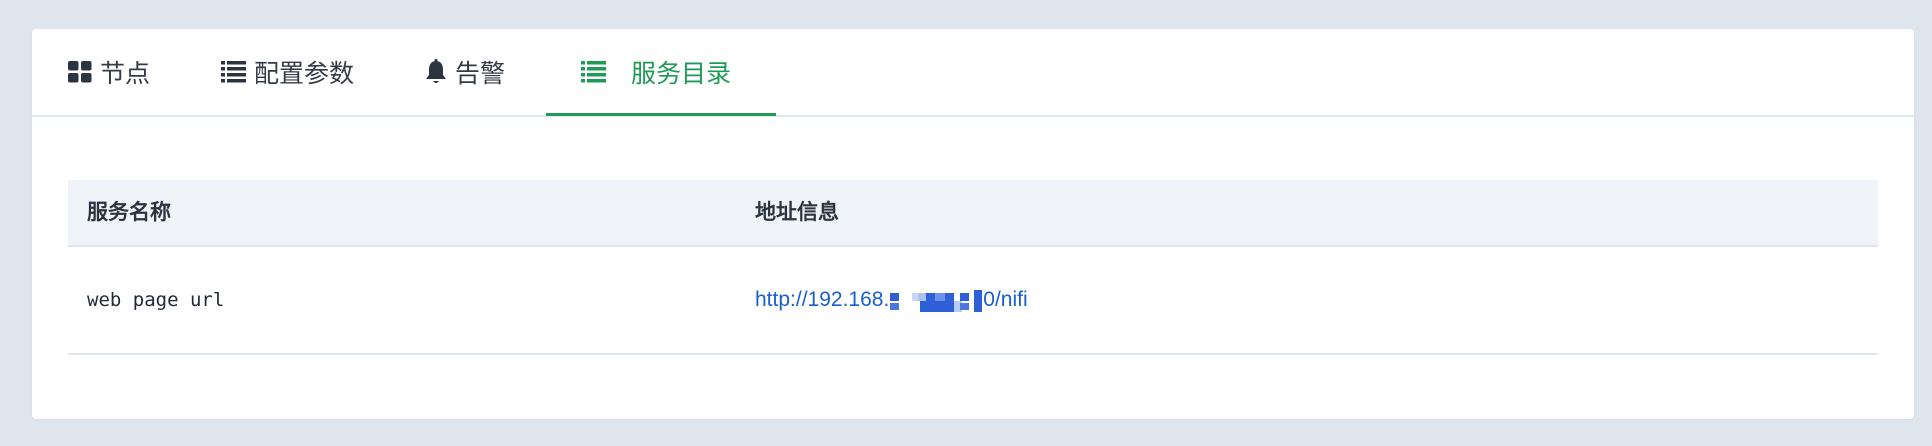 The height and width of the screenshot is (446, 1932). I want to click on url-prefix: http://192.168., so click(822, 299).